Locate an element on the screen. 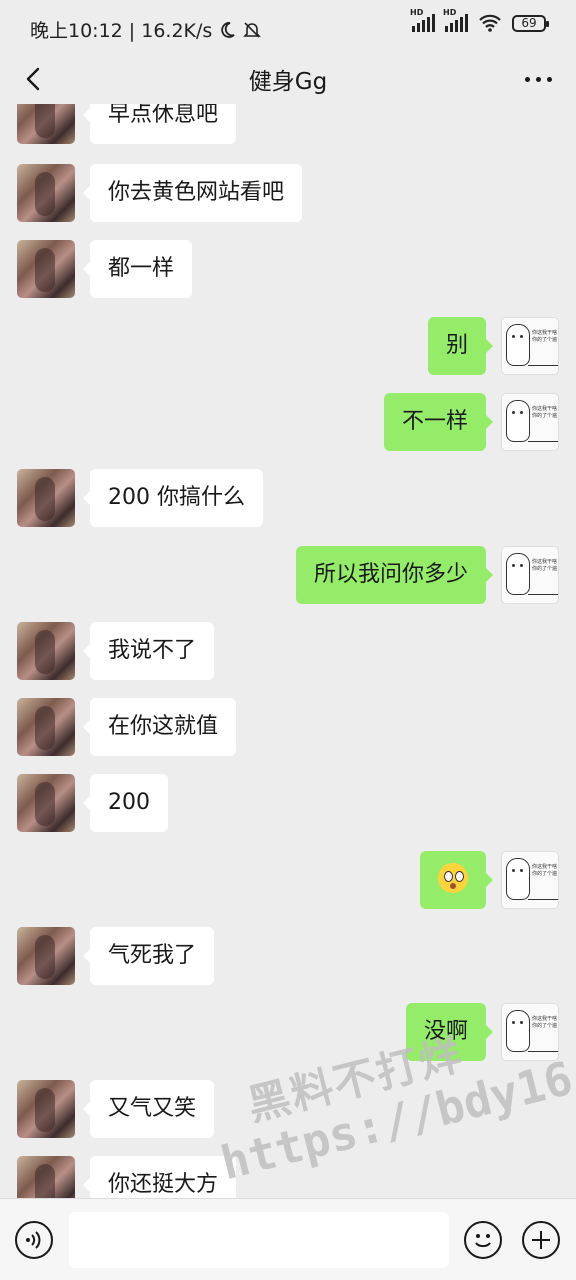  message-row: 你这我干啥 你的了个遍 别 is located at coordinates (493, 346).